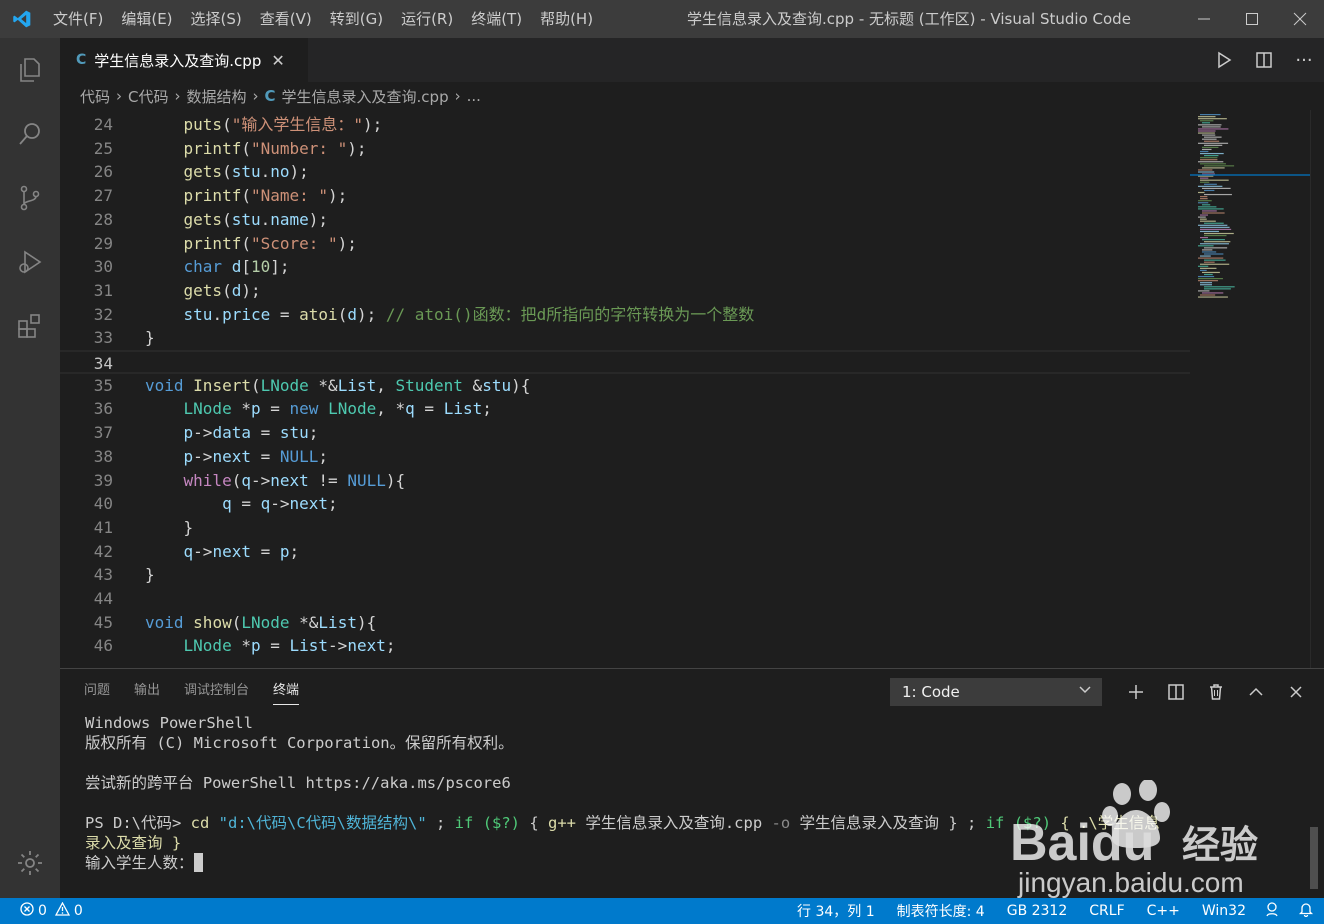 The height and width of the screenshot is (924, 1324). What do you see at coordinates (941, 911) in the screenshot?
I see `tab-size: 制表符长度: 4` at bounding box center [941, 911].